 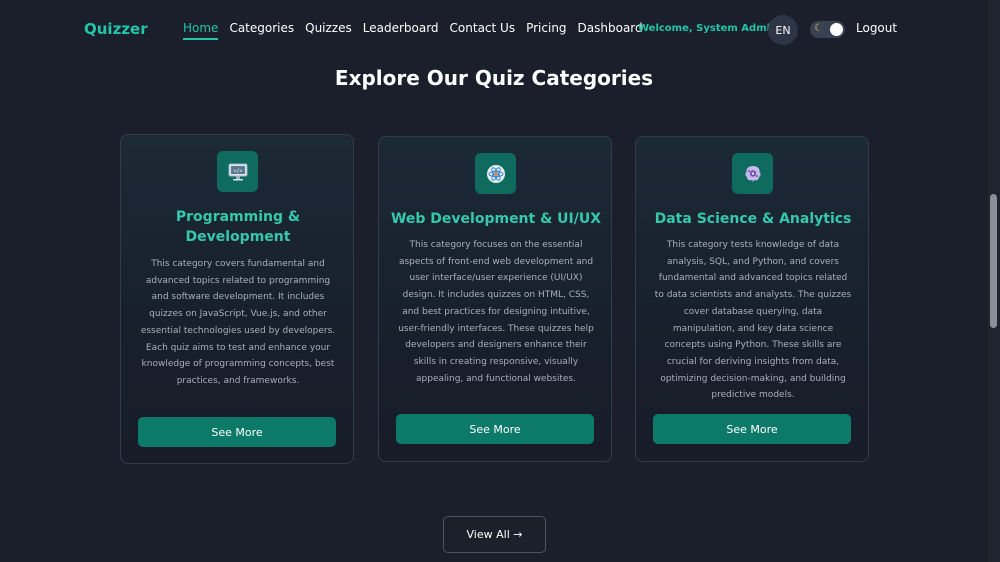 I want to click on welcome-message: Welcome, System Admin!, so click(x=710, y=28).